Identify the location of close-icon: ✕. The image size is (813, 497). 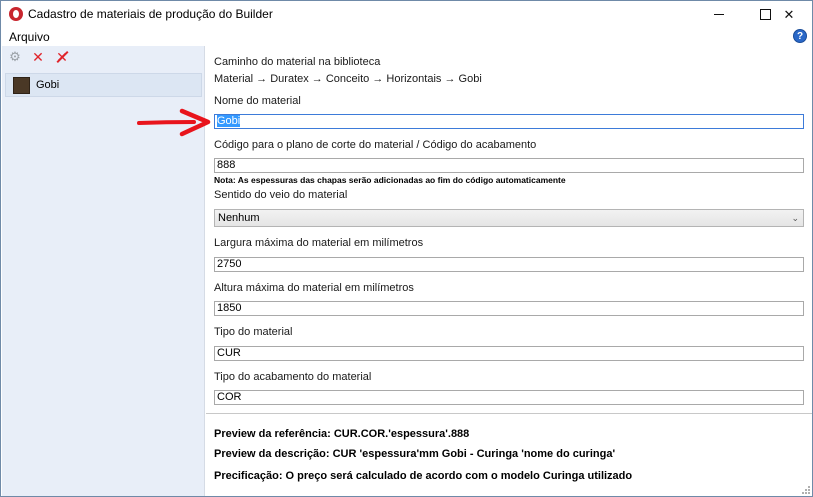
(38, 57).